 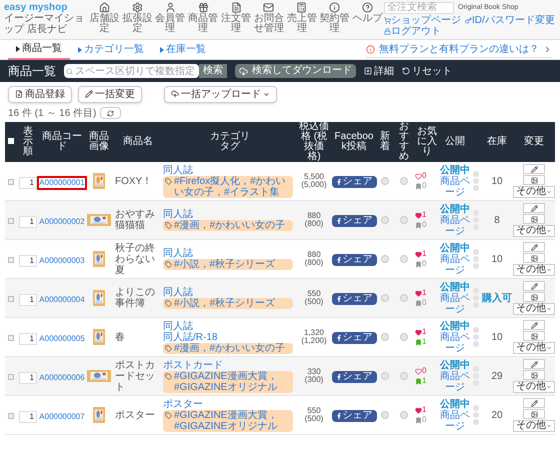 What do you see at coordinates (62, 300) in the screenshot?
I see `product-code-link: A000000004` at bounding box center [62, 300].